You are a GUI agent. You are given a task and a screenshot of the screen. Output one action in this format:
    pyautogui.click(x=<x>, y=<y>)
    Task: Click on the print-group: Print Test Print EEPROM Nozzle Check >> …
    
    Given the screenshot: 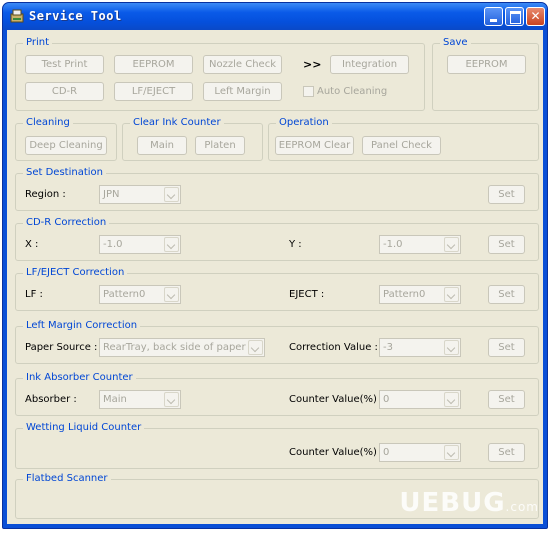 What is the action you would take?
    pyautogui.click(x=220, y=74)
    